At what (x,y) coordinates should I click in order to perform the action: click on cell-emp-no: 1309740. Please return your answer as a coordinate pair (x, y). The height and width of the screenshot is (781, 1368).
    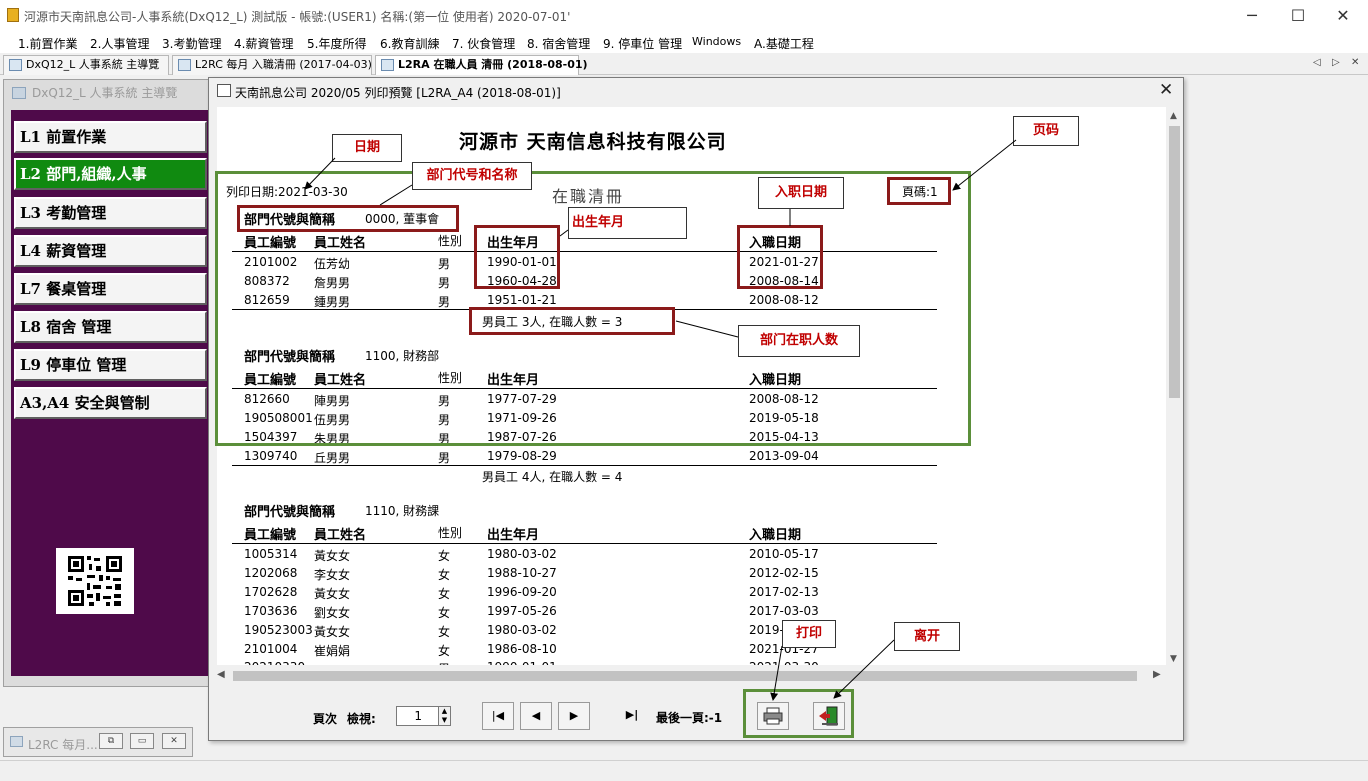
    Looking at the image, I should click on (271, 456).